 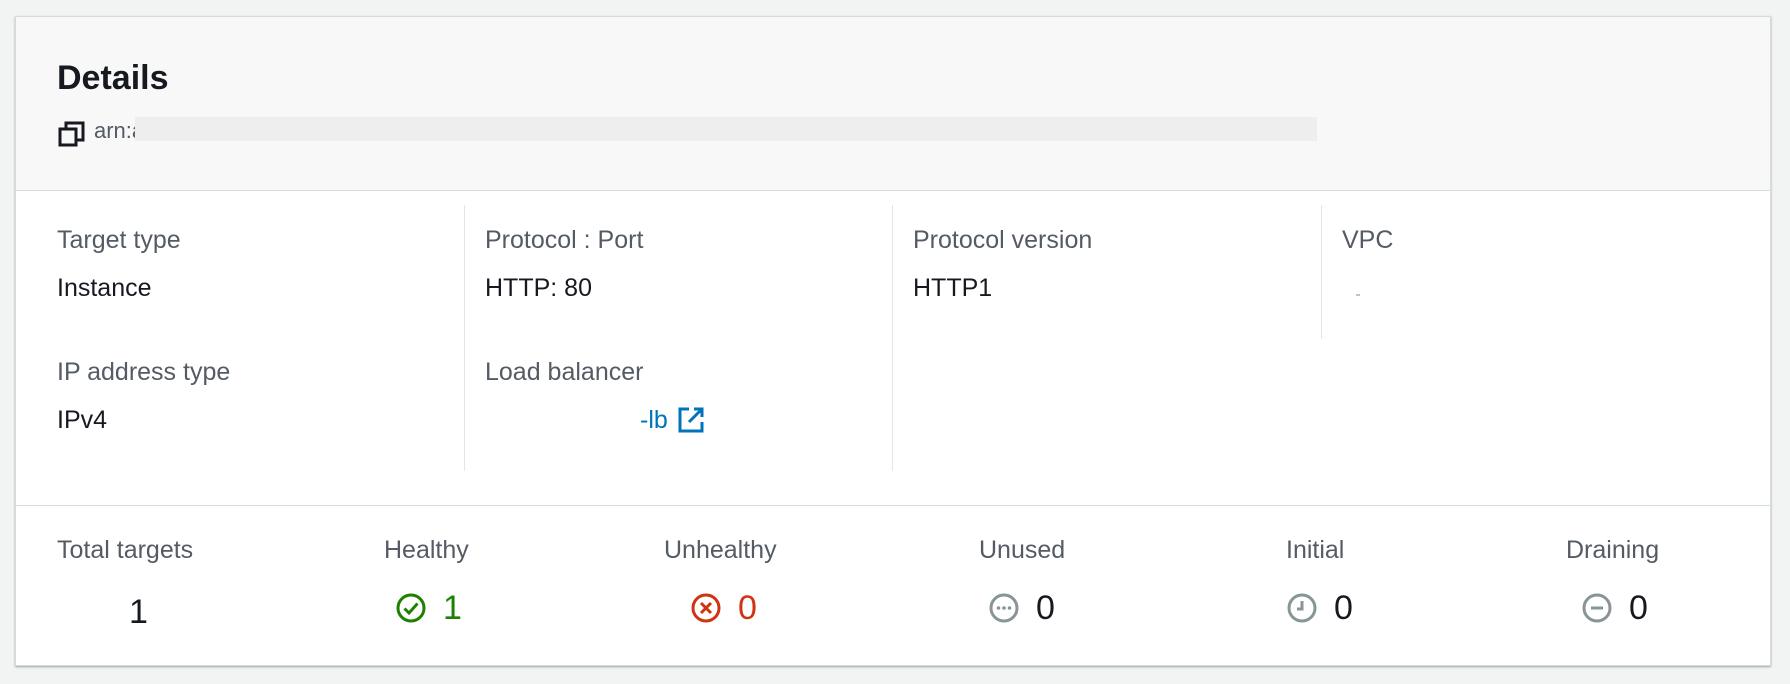 I want to click on unused-label: Unused, so click(x=1022, y=550).